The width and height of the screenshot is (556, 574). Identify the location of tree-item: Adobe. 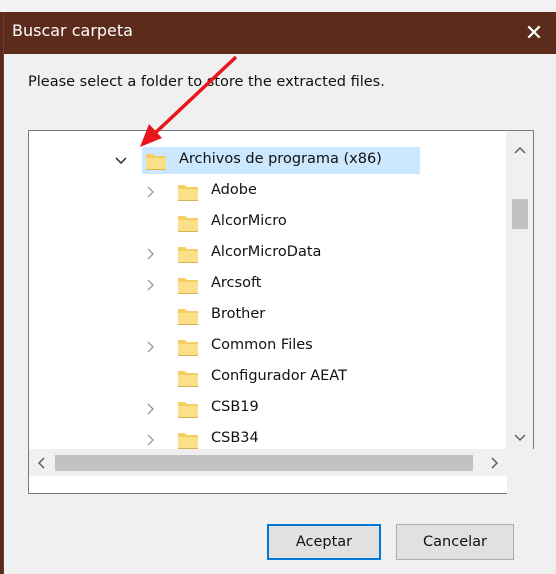
(268, 191).